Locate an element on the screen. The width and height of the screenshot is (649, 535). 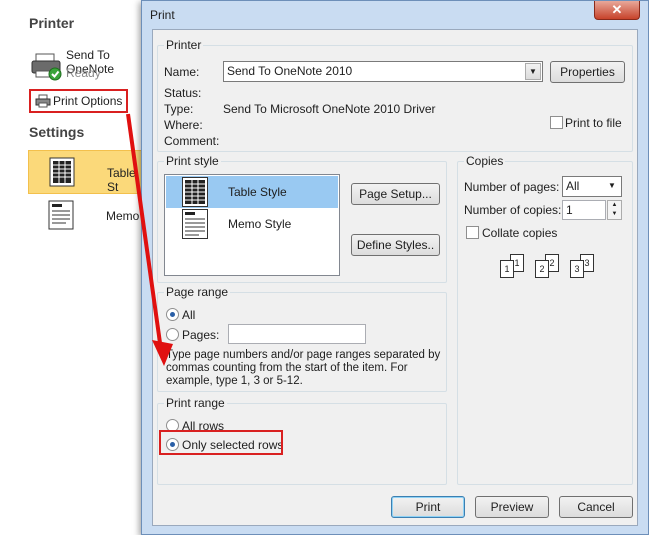
copies-spinner: ▲ ▼ is located at coordinates (614, 210).